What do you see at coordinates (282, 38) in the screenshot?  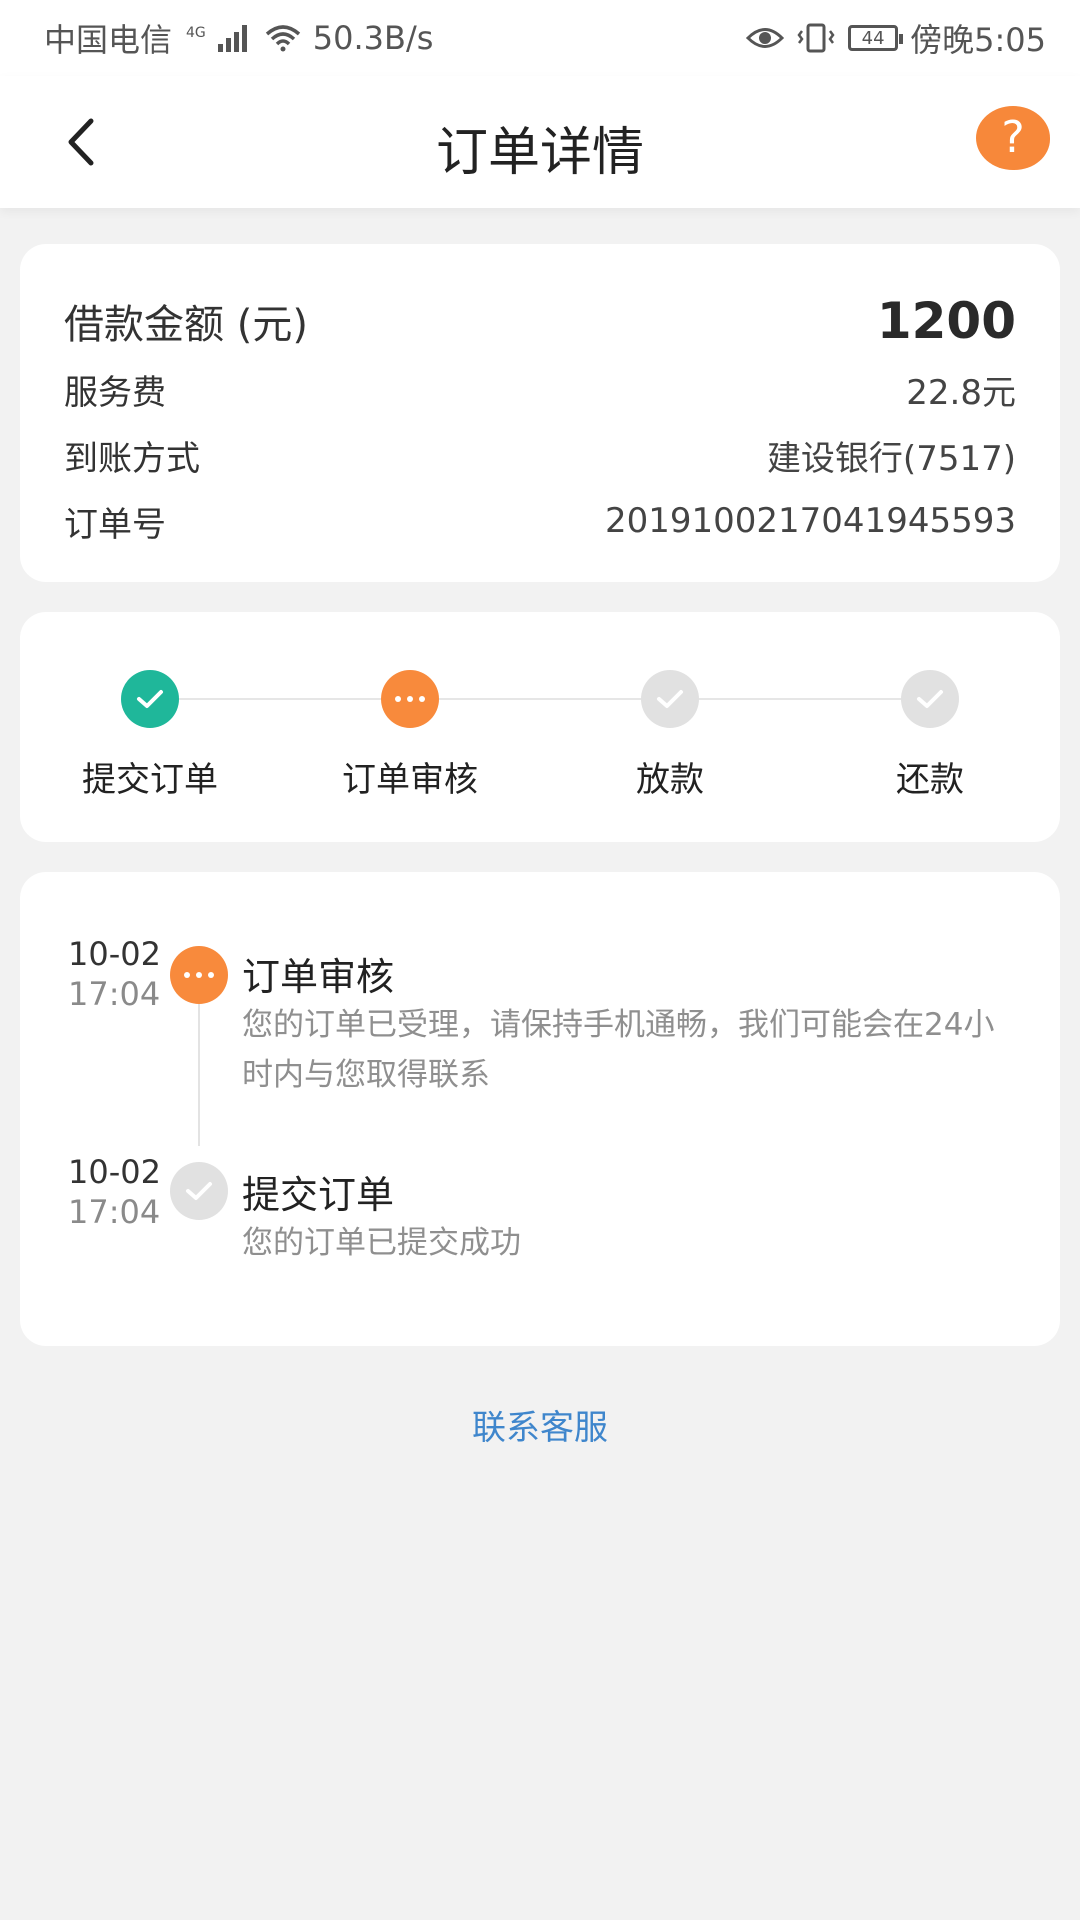 I see `wifi-icon` at bounding box center [282, 38].